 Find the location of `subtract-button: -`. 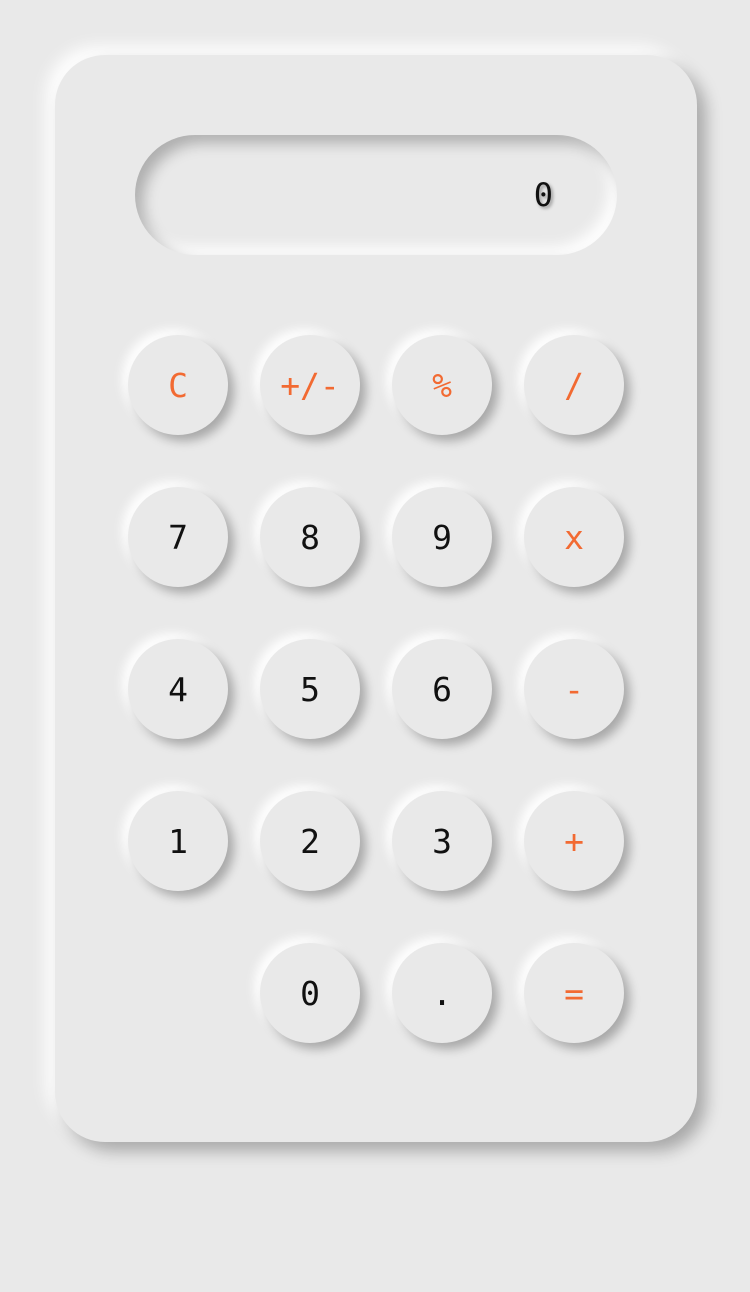

subtract-button: - is located at coordinates (574, 689).